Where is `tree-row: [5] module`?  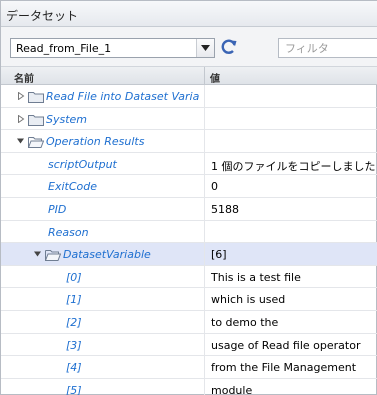 tree-row: [5] module is located at coordinates (189, 386).